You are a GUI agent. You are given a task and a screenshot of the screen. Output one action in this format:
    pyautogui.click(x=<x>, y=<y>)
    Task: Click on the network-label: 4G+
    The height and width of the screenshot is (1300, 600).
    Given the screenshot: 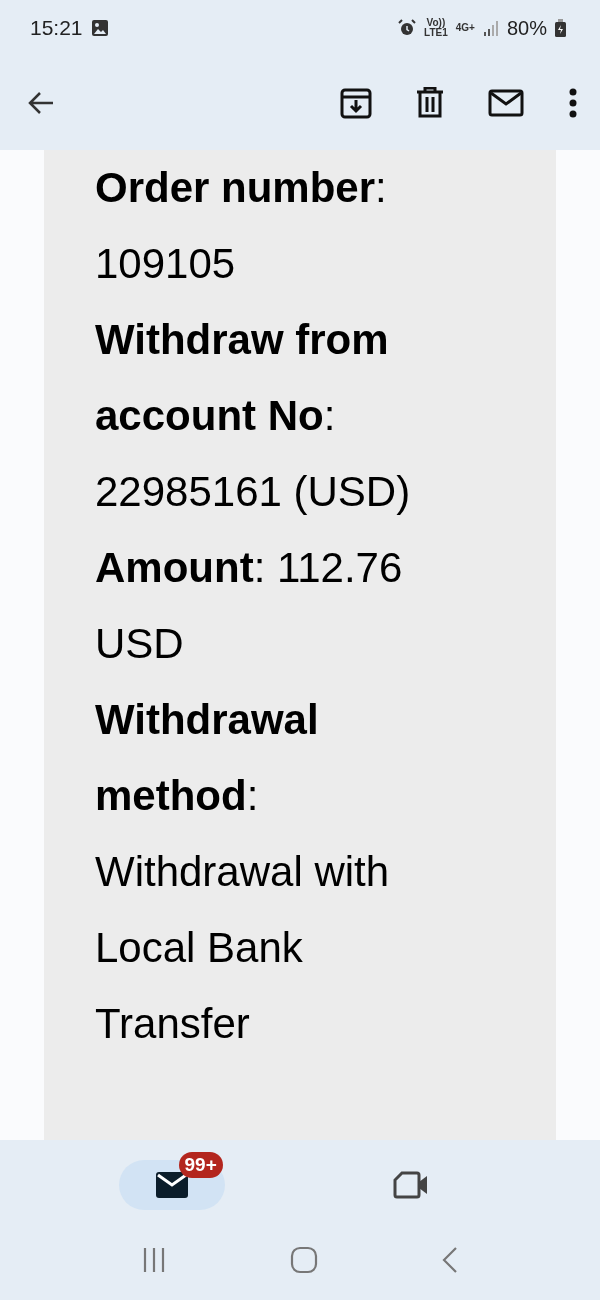 What is the action you would take?
    pyautogui.click(x=465, y=27)
    